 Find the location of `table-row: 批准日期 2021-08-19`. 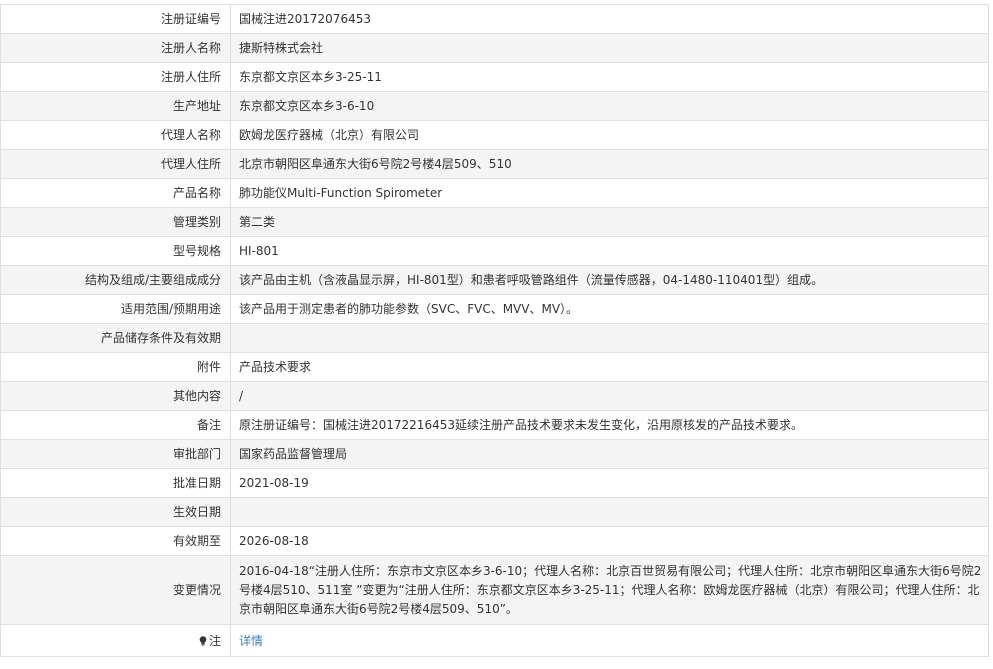

table-row: 批准日期 2021-08-19 is located at coordinates (494, 483).